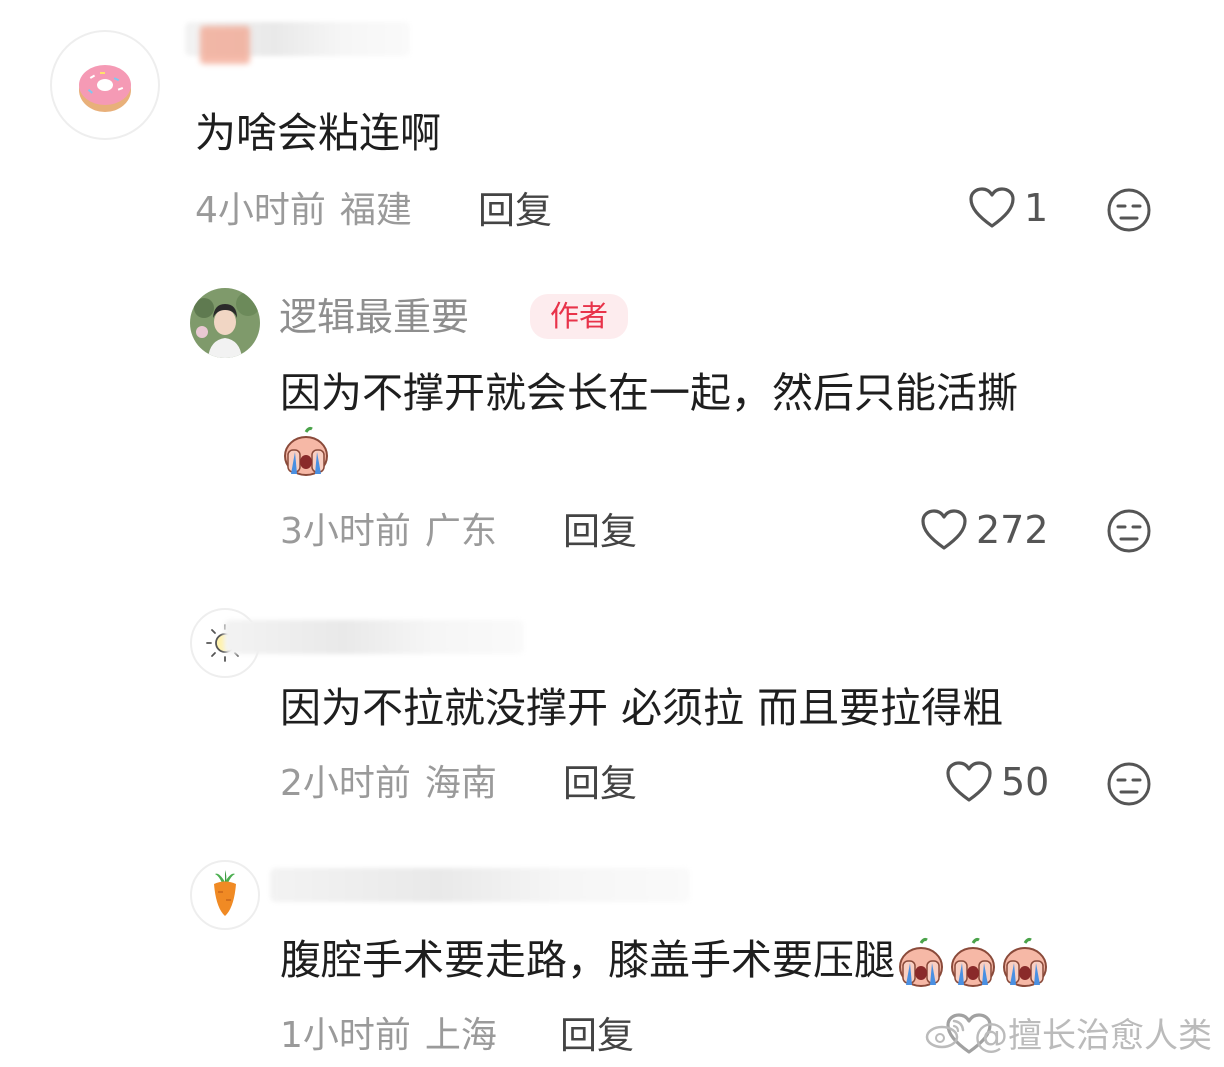  I want to click on comment-text: 因为不撑开就会长在一起，然后只能活撕, so click(649, 393).